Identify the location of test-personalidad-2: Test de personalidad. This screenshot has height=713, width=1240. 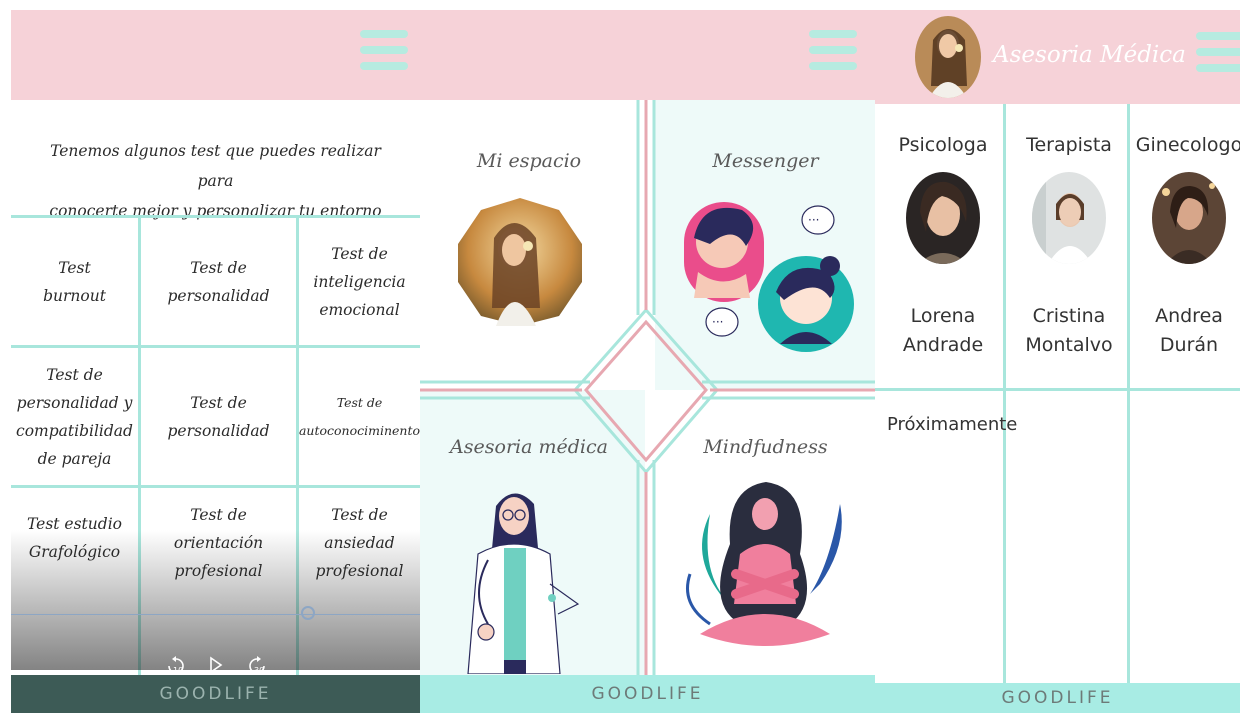
(218, 416).